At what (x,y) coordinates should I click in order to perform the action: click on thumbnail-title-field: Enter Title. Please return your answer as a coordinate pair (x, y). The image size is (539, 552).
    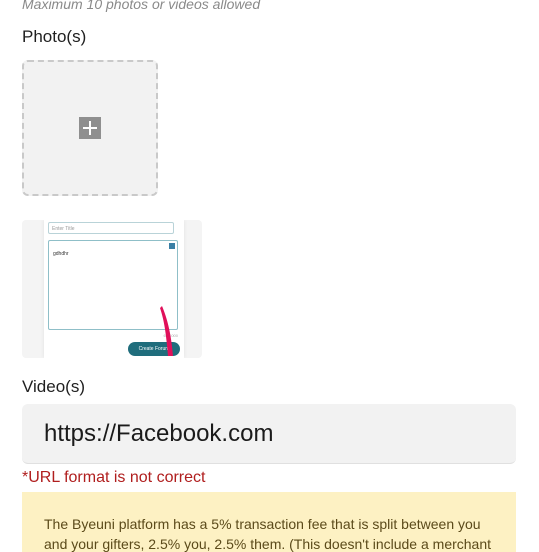
    Looking at the image, I should click on (111, 228).